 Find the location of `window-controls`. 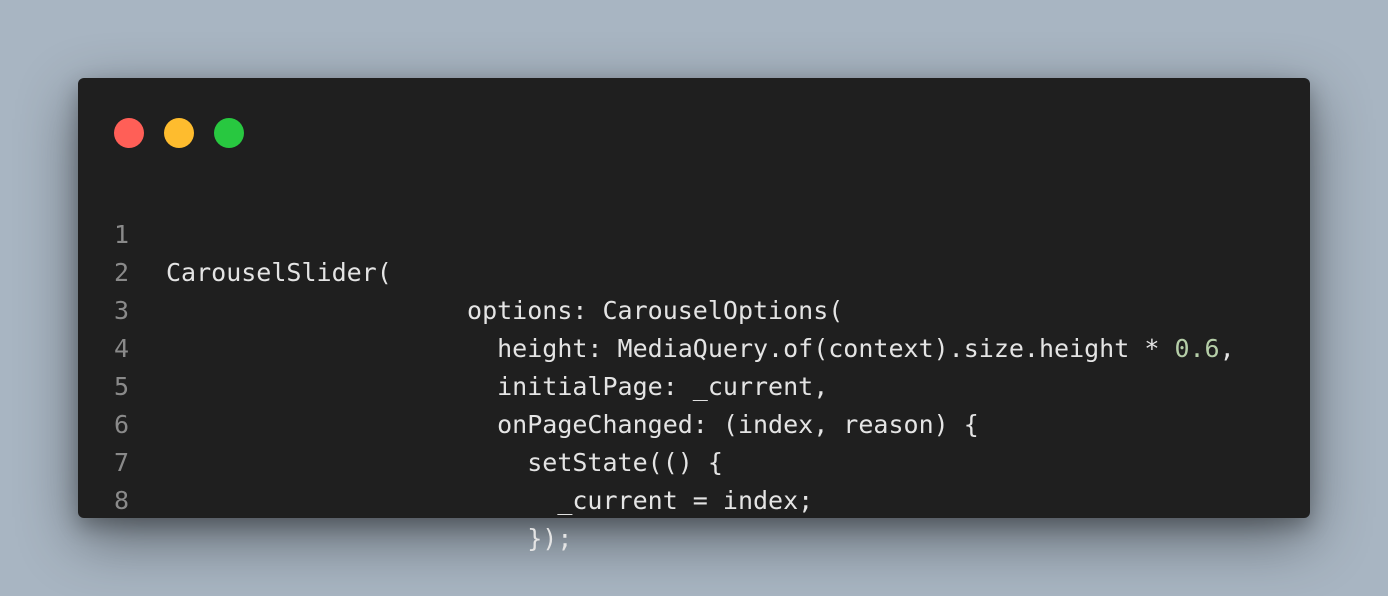

window-controls is located at coordinates (179, 133).